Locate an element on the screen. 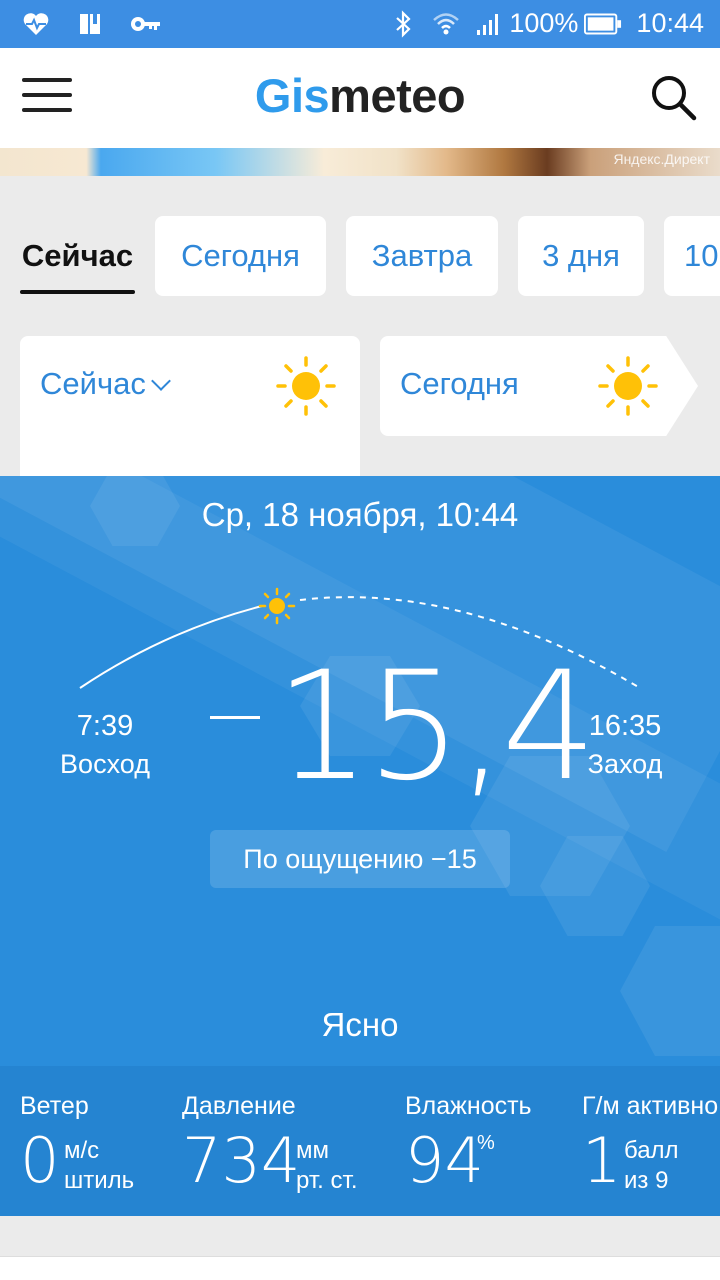  app-logo: Gismeteo is located at coordinates (360, 95).